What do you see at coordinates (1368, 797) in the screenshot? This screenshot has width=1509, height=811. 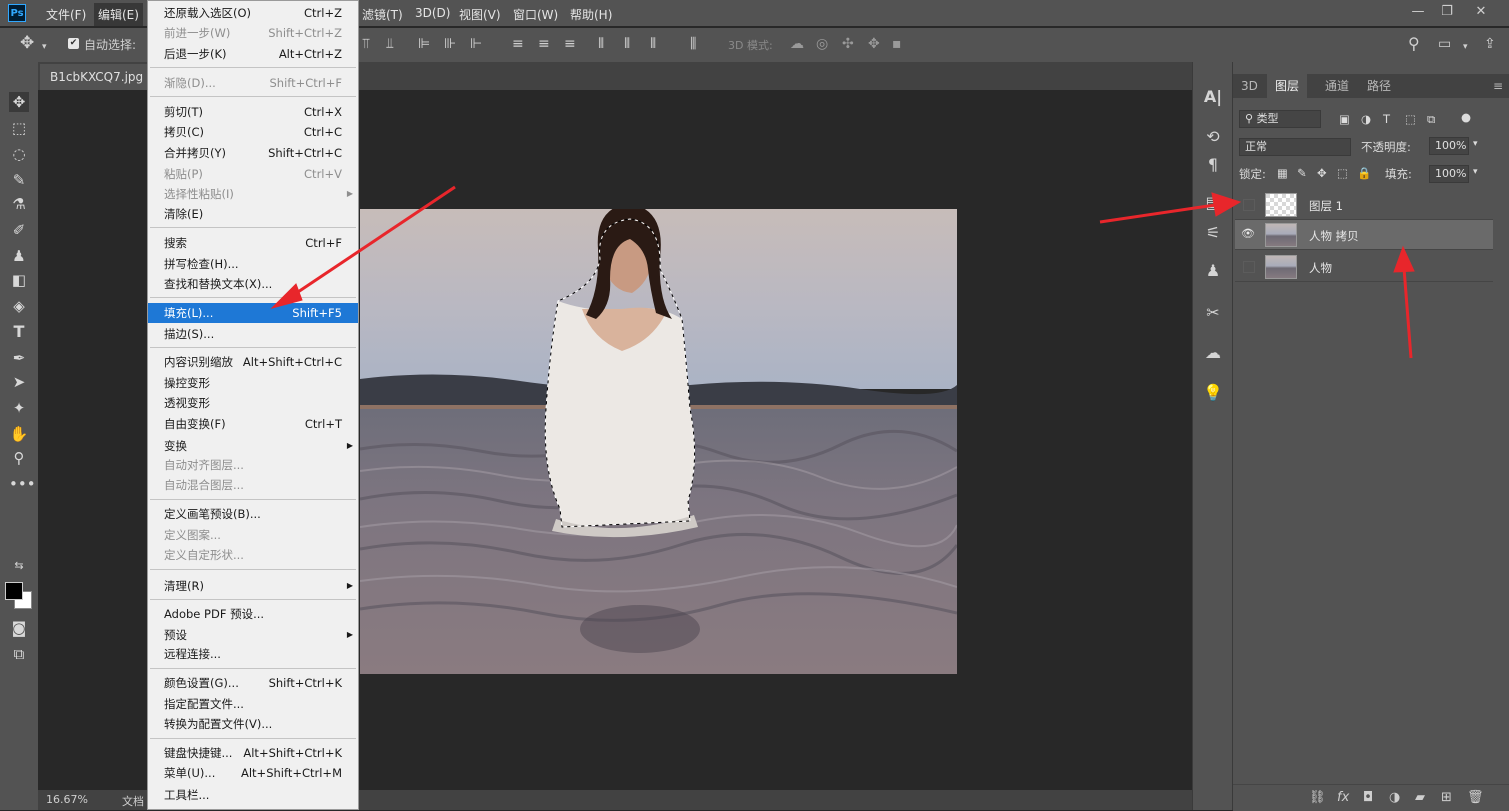 I see `add-mask-icon: ◘` at bounding box center [1368, 797].